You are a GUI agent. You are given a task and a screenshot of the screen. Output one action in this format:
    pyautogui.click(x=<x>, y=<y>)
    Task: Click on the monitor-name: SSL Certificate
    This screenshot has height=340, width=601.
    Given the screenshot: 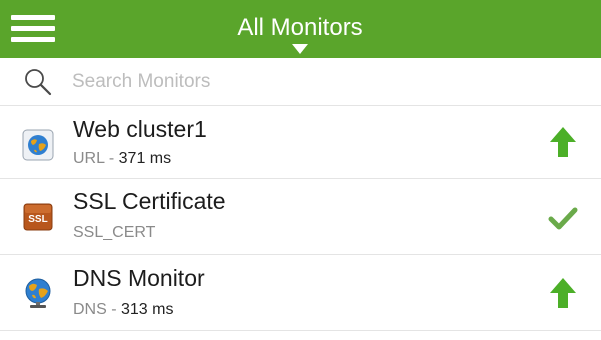 What is the action you would take?
    pyautogui.click(x=149, y=201)
    